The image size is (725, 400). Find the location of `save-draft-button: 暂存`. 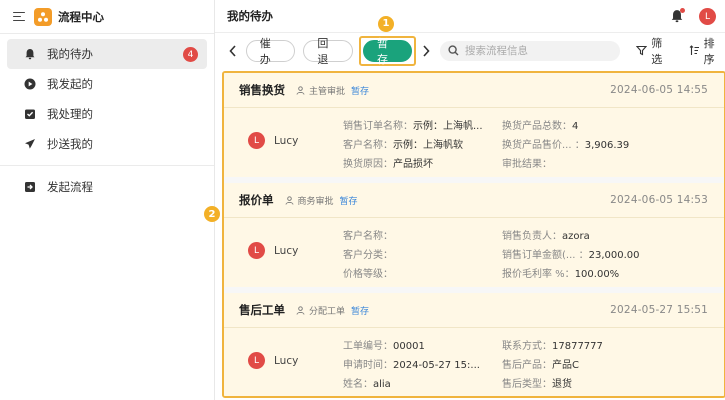

save-draft-button: 暂存 is located at coordinates (388, 51).